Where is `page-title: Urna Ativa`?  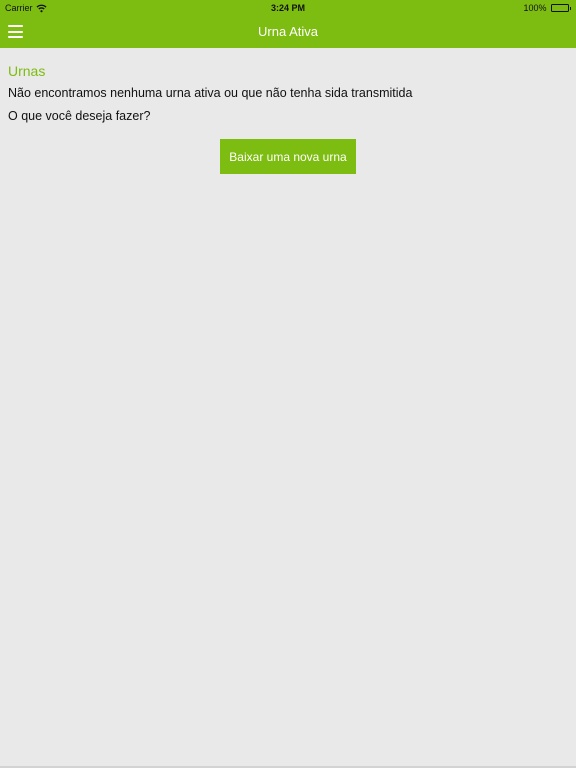
page-title: Urna Ativa is located at coordinates (288, 31).